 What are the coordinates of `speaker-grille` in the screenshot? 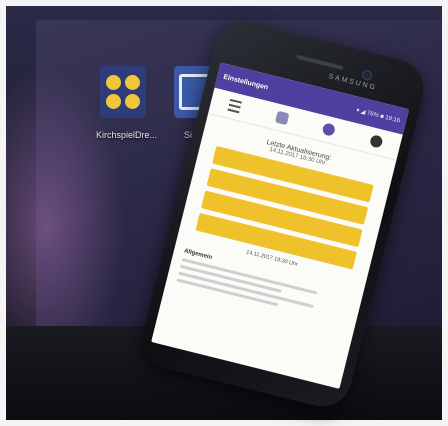 It's located at (319, 62).